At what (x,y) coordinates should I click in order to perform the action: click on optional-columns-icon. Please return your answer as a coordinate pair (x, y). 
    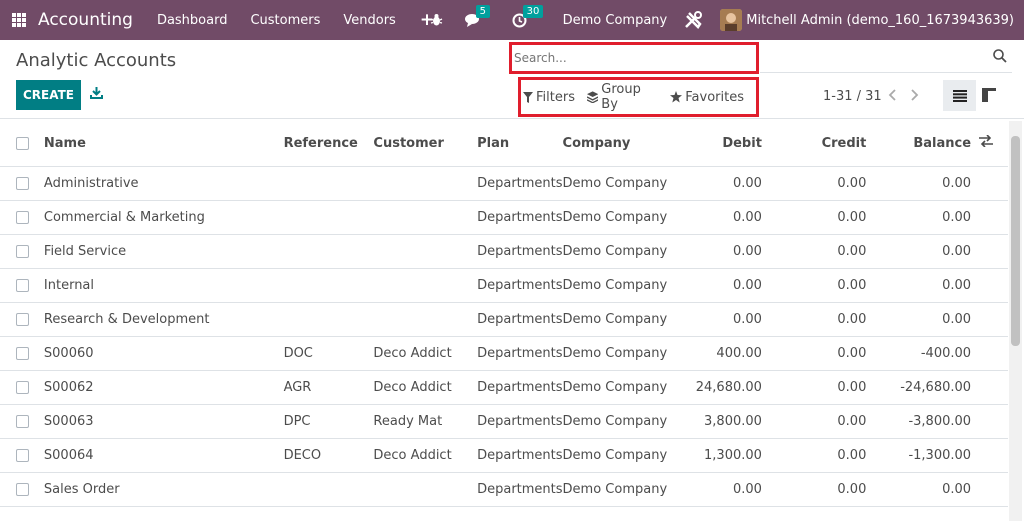
    Looking at the image, I should click on (986, 142).